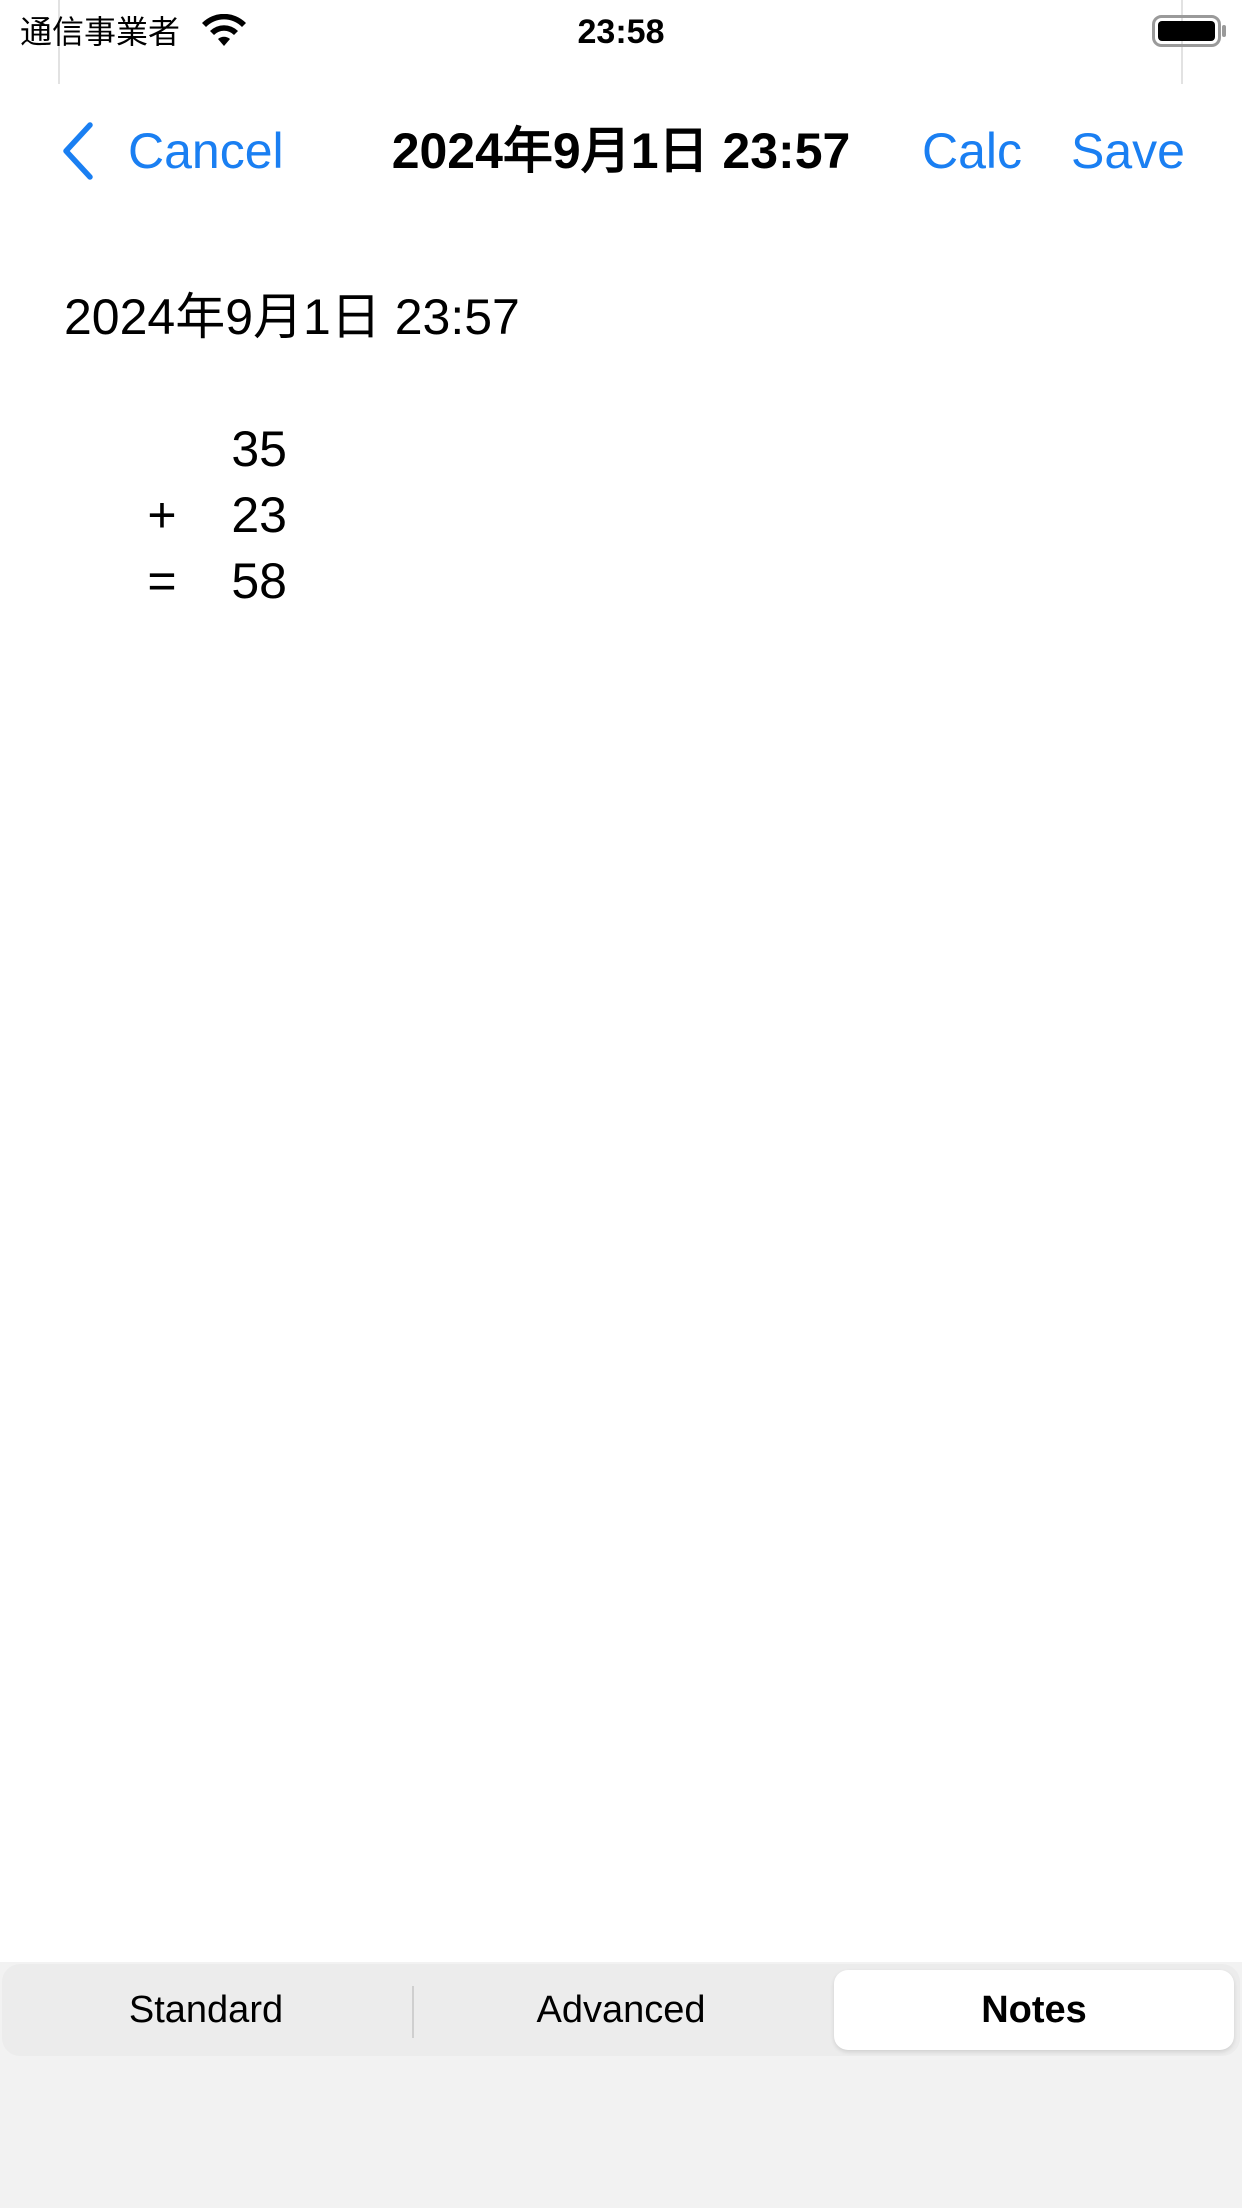 The width and height of the screenshot is (1242, 2208). What do you see at coordinates (1128, 151) in the screenshot?
I see `save-button: Save` at bounding box center [1128, 151].